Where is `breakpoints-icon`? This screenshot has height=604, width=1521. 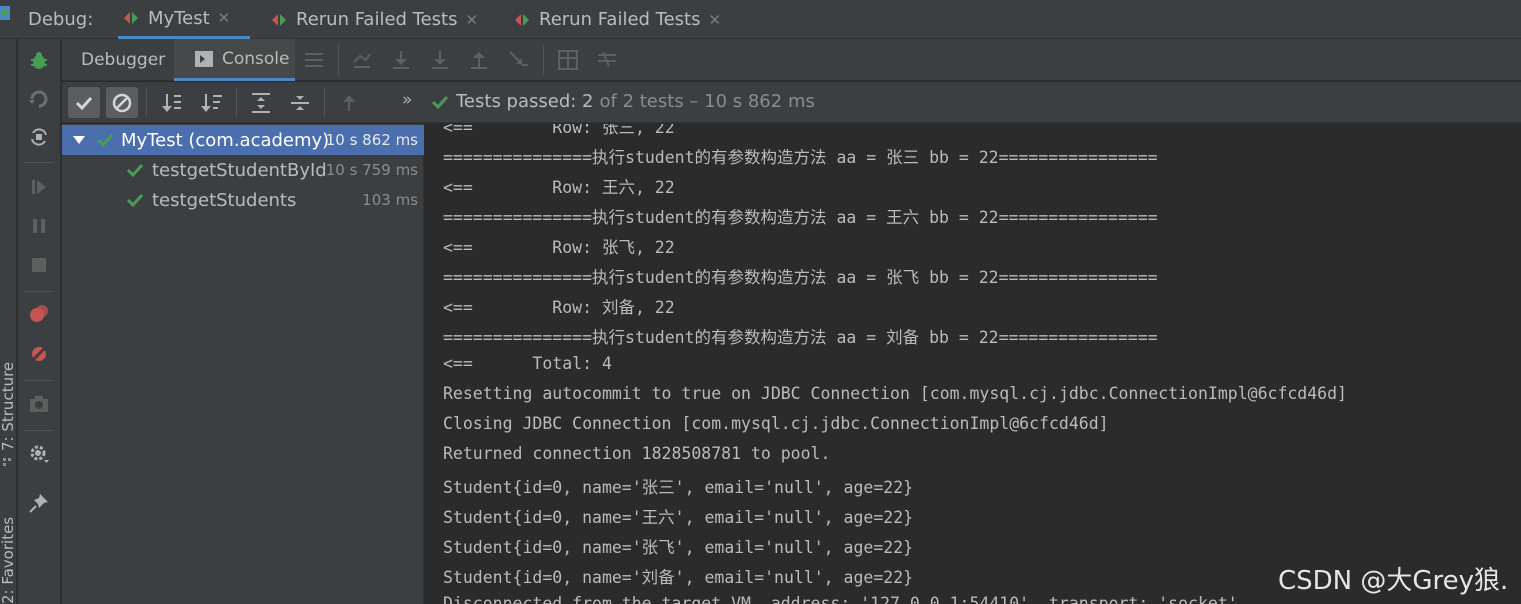 breakpoints-icon is located at coordinates (39, 313).